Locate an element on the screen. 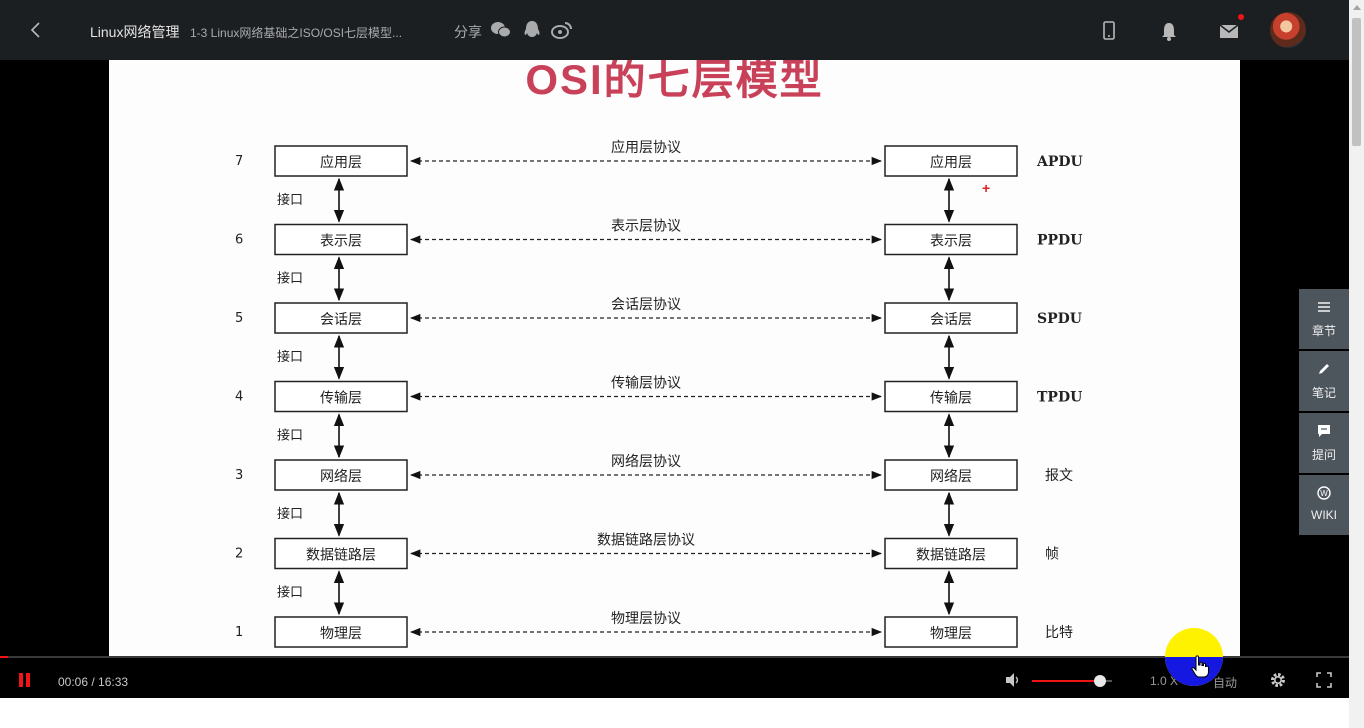  pdu-label: TPDU is located at coordinates (1059, 398).